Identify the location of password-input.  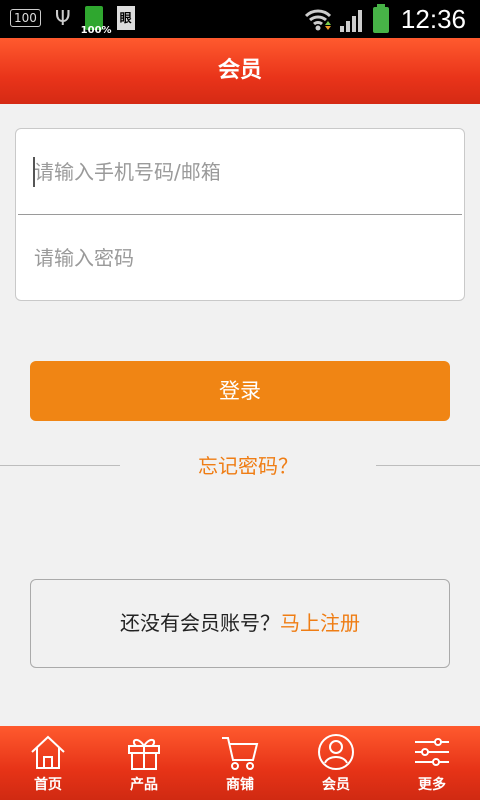
(240, 258).